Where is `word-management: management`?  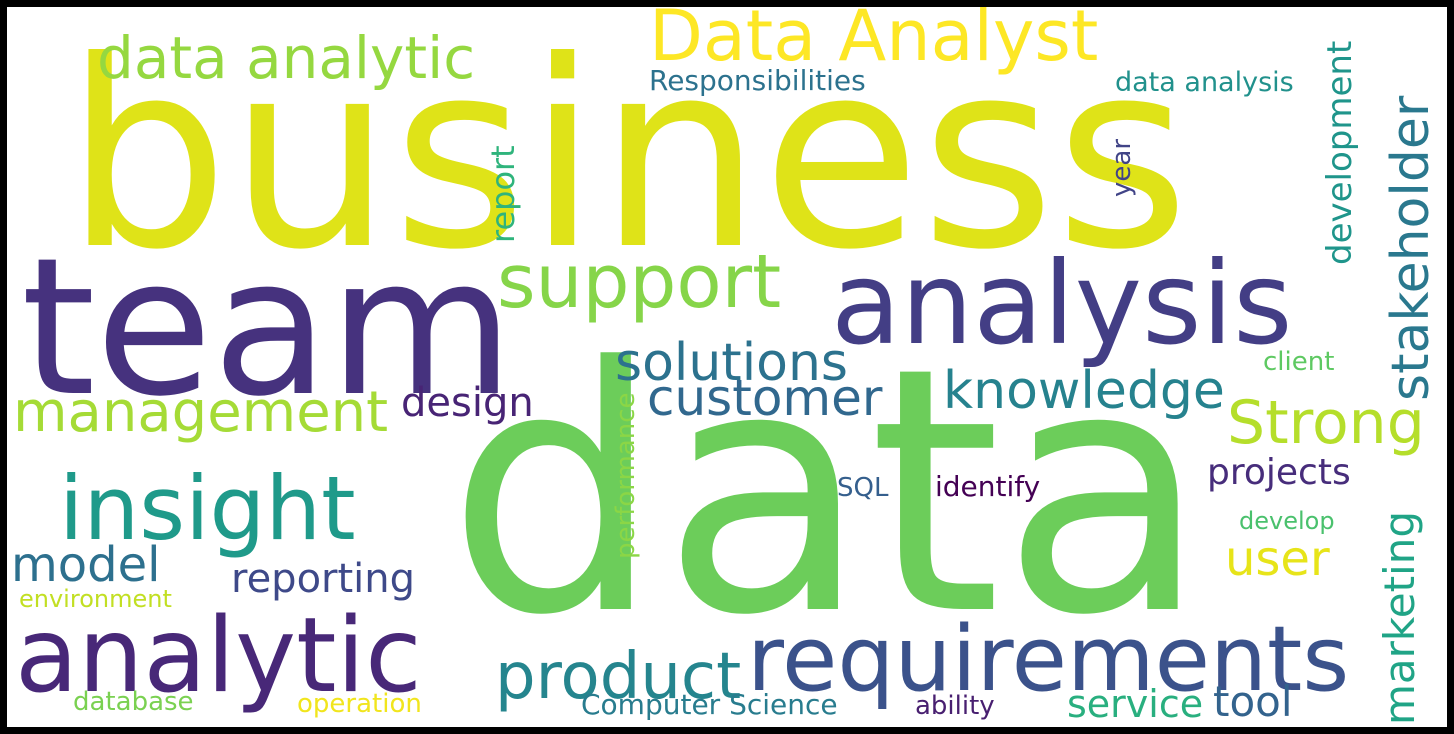 word-management: management is located at coordinates (201, 412).